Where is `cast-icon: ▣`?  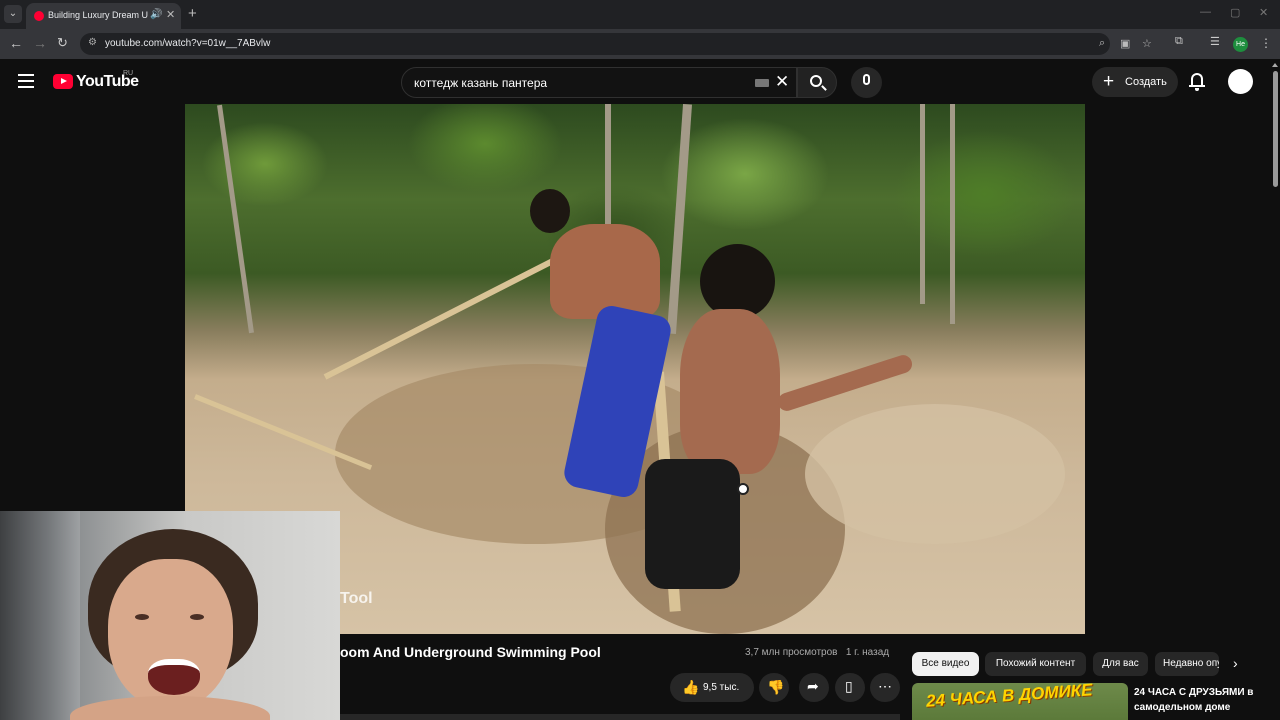 cast-icon: ▣ is located at coordinates (1125, 43).